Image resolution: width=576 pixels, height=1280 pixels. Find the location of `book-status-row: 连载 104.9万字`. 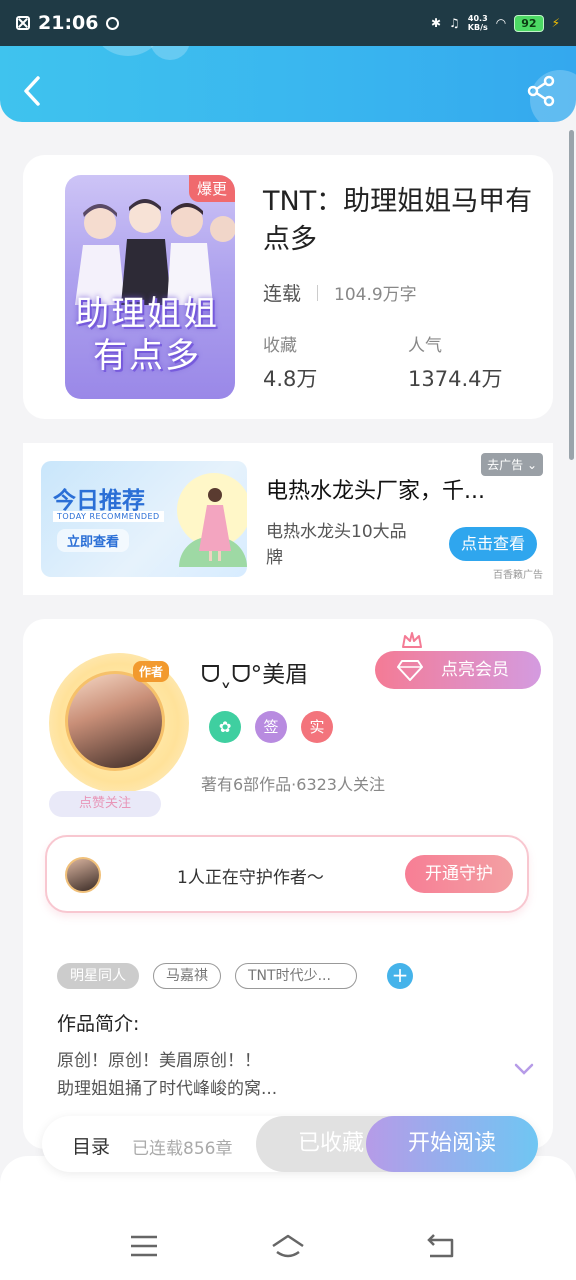

book-status-row: 连载 104.9万字 is located at coordinates (340, 292).